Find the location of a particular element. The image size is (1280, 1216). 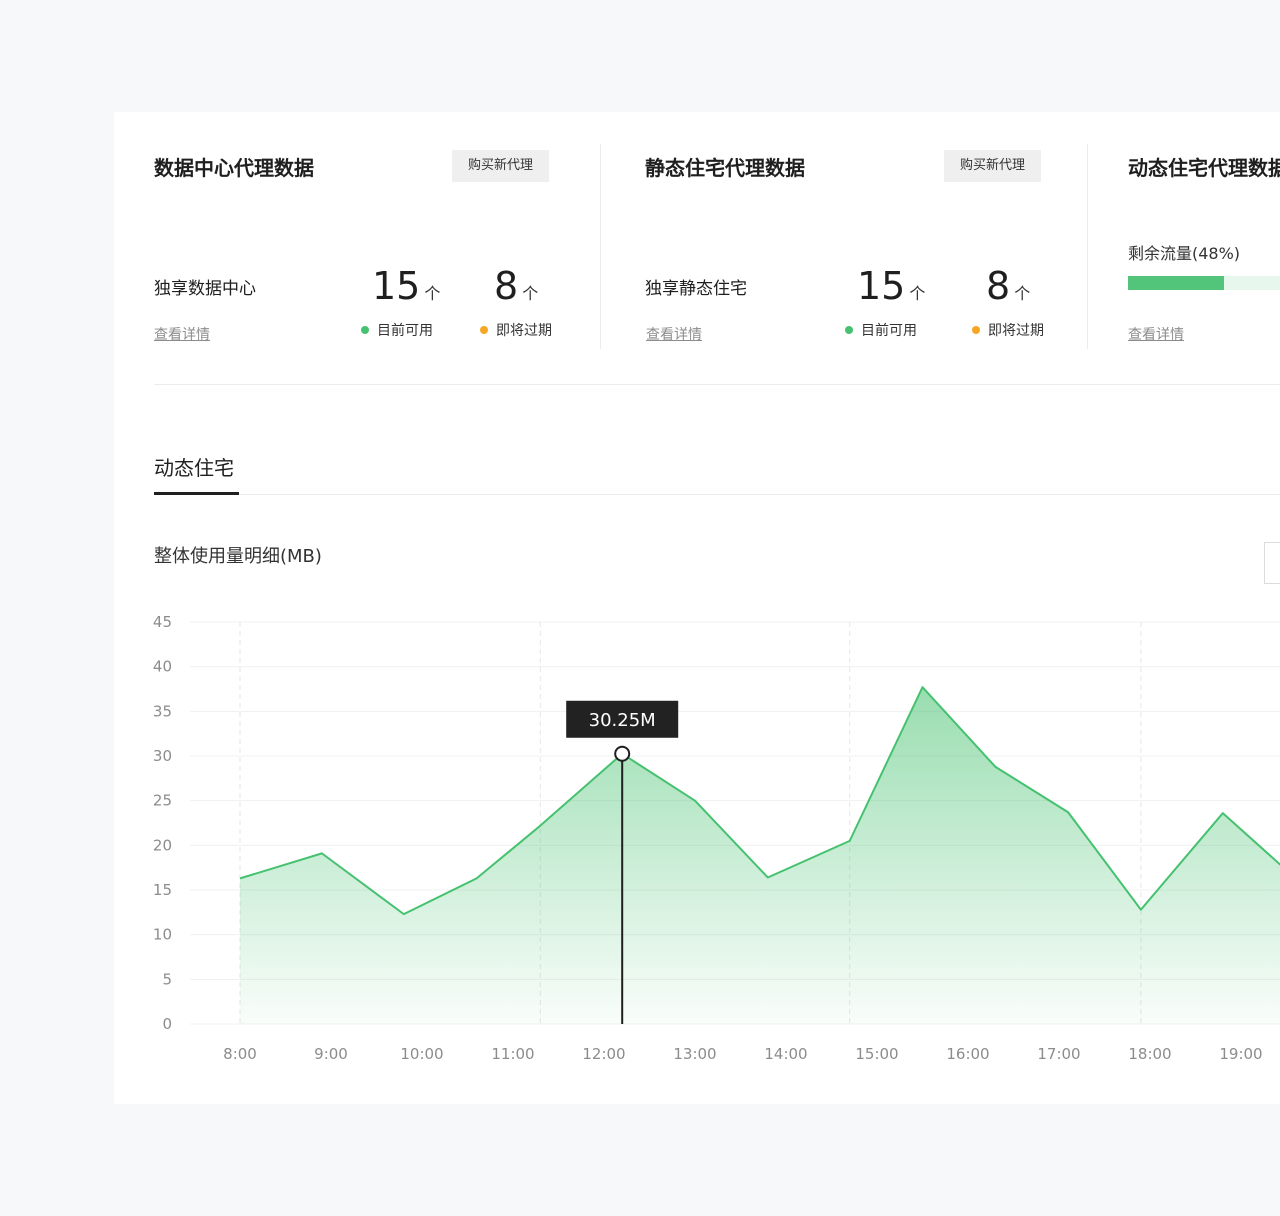

x-tick-label: 11:00 is located at coordinates (512, 1054).